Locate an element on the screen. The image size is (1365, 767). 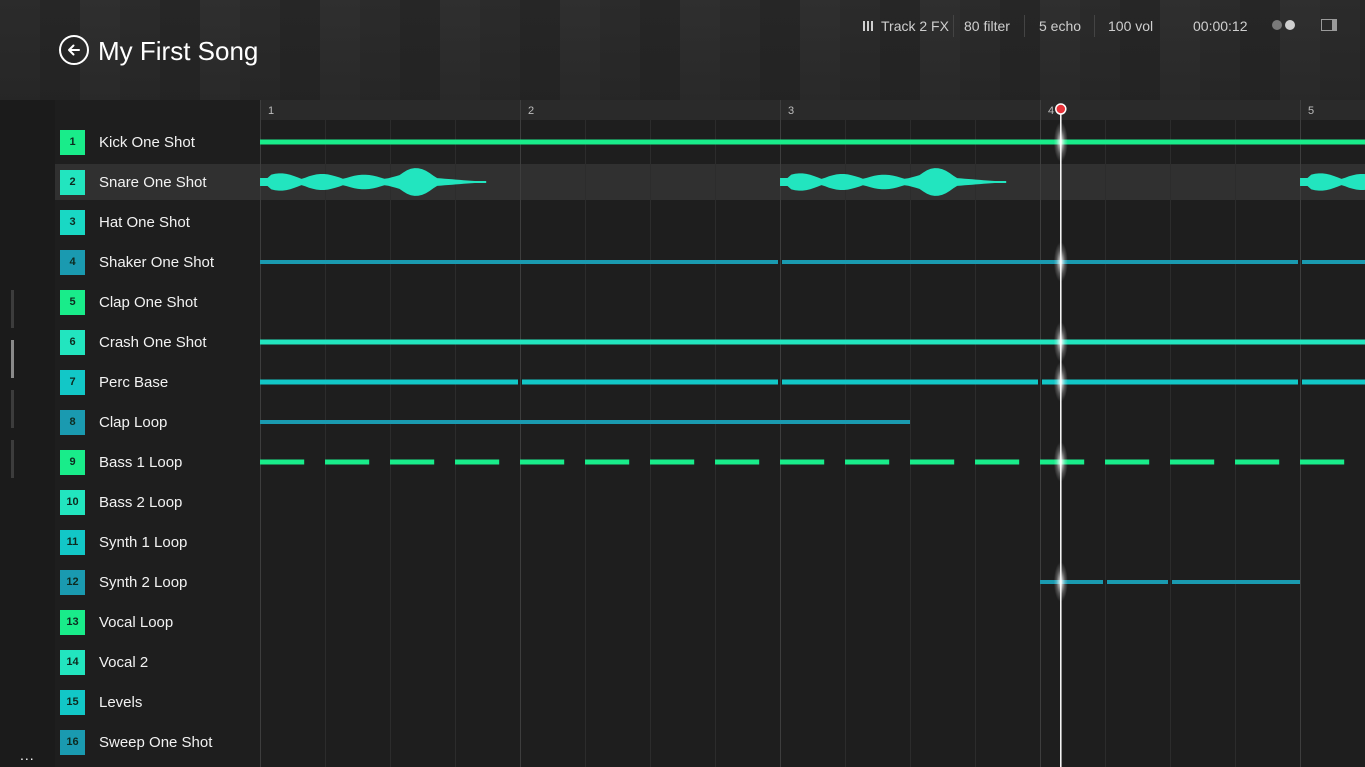
track-number-badge: 3 is located at coordinates (72, 222).